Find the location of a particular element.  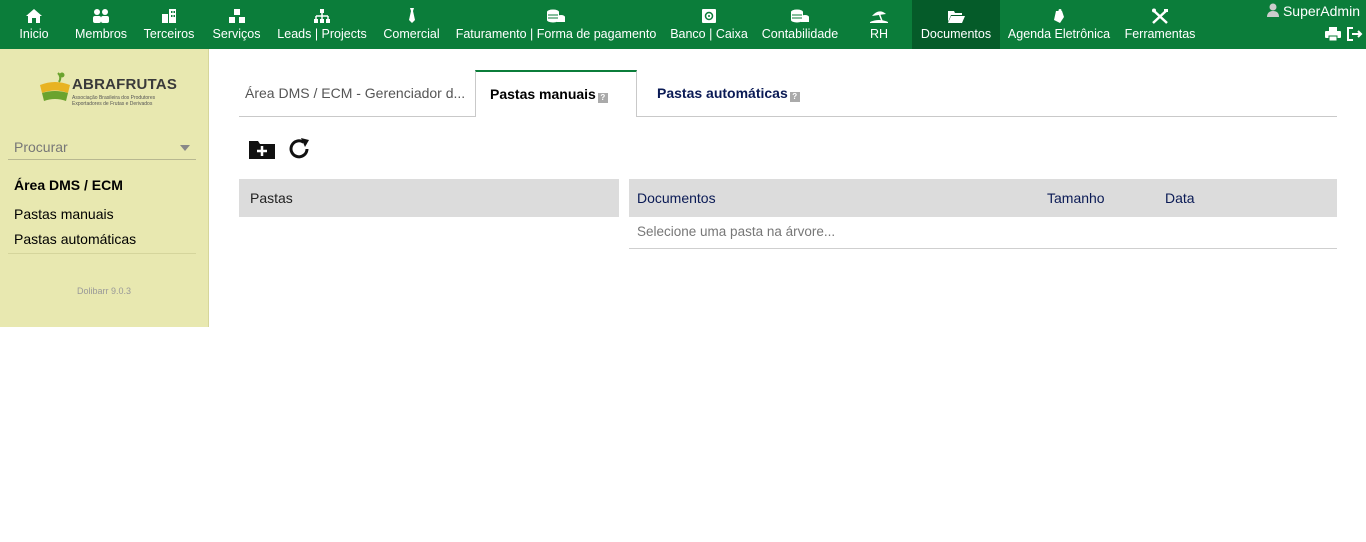

tie-icon is located at coordinates (411, 15).